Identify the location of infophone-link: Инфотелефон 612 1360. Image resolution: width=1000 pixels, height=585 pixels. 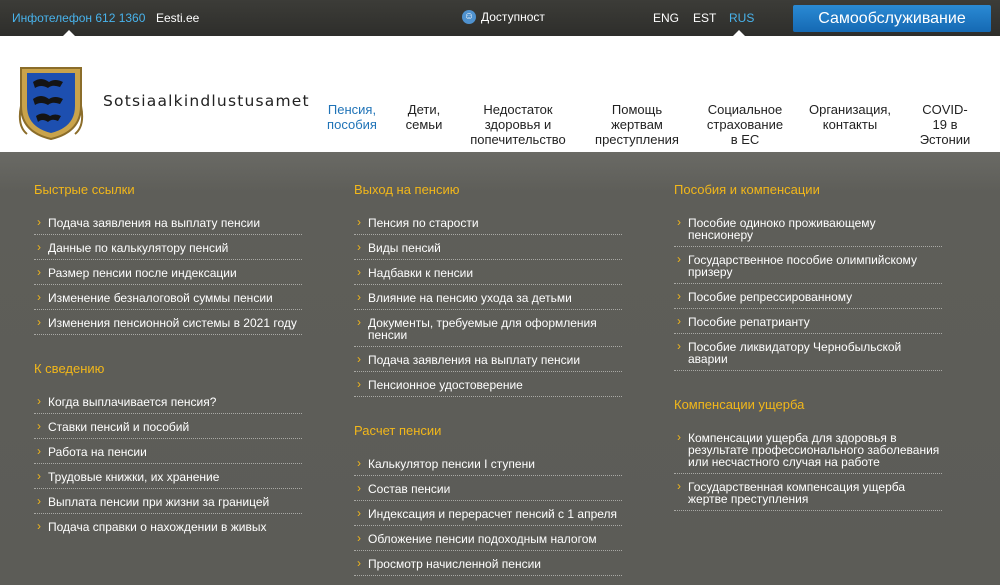
(78, 18).